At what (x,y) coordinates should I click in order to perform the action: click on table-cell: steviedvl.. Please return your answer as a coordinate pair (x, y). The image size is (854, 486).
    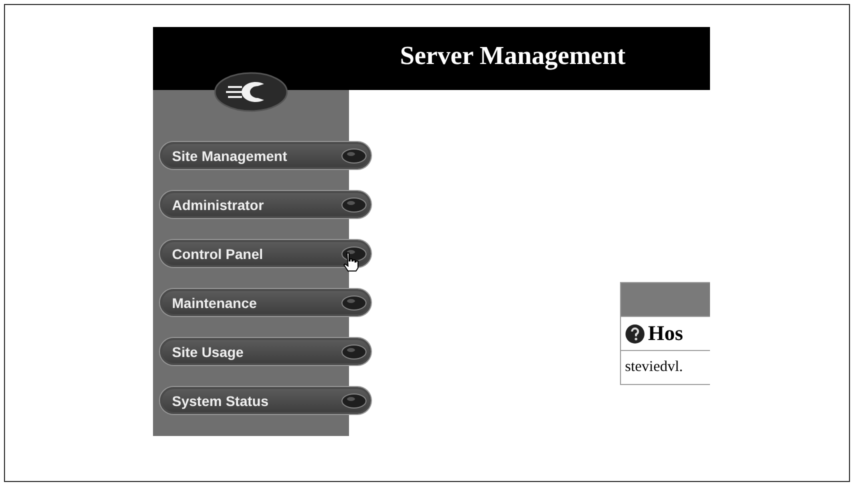
    Looking at the image, I should click on (654, 367).